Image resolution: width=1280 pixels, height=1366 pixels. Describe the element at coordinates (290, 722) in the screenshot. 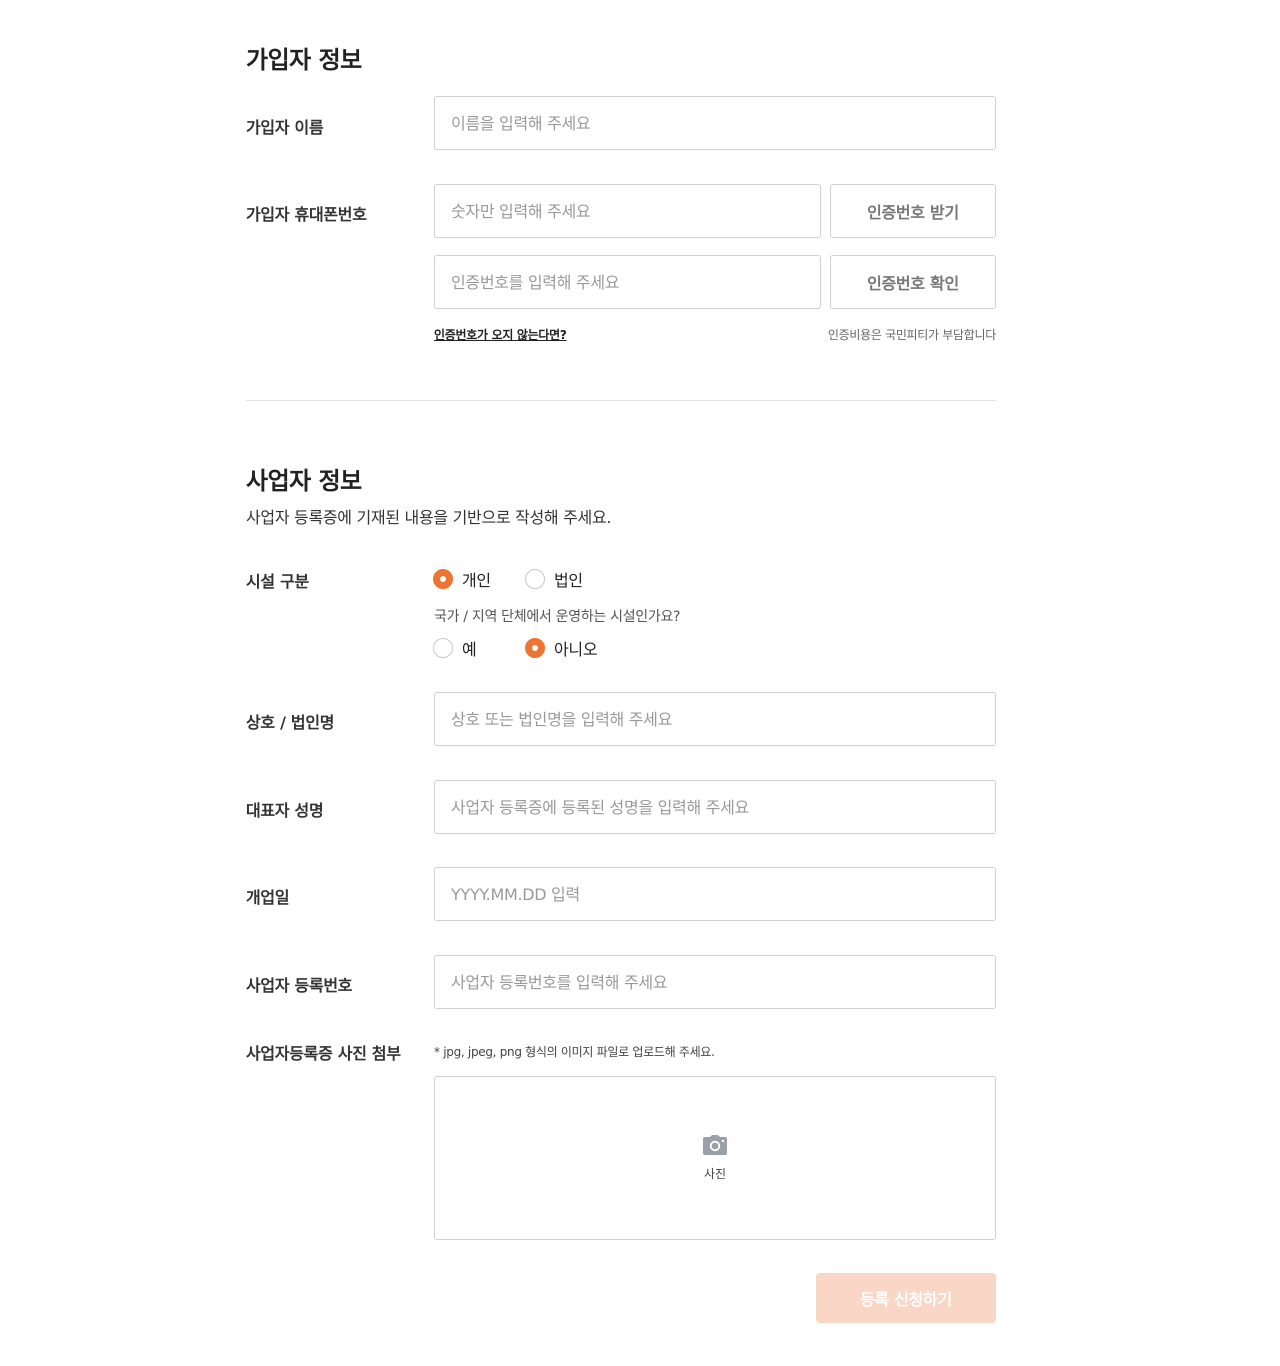

I see `company-name-label: 상호 / 법인명` at that location.